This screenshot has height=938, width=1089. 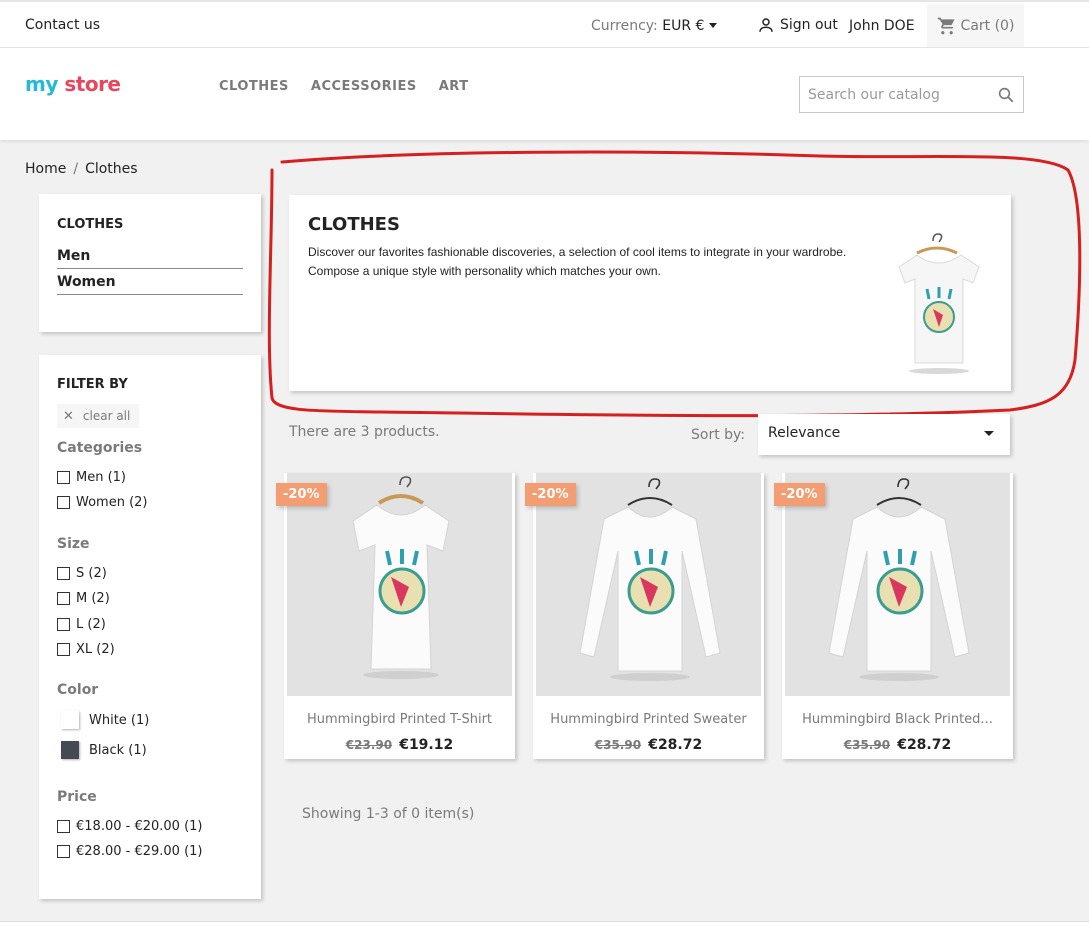 I want to click on facet-option-label: White (1), so click(x=119, y=720).